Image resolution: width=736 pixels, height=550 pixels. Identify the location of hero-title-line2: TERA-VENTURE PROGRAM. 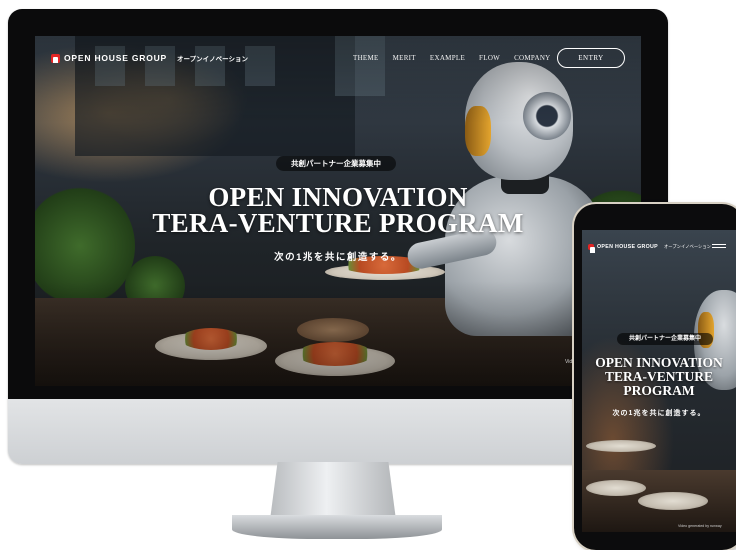
(338, 223).